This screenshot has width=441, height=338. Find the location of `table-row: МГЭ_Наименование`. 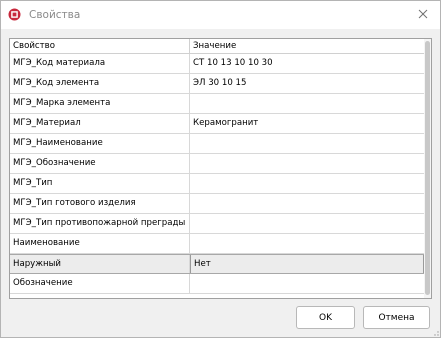

table-row: МГЭ_Наименование is located at coordinates (217, 144).